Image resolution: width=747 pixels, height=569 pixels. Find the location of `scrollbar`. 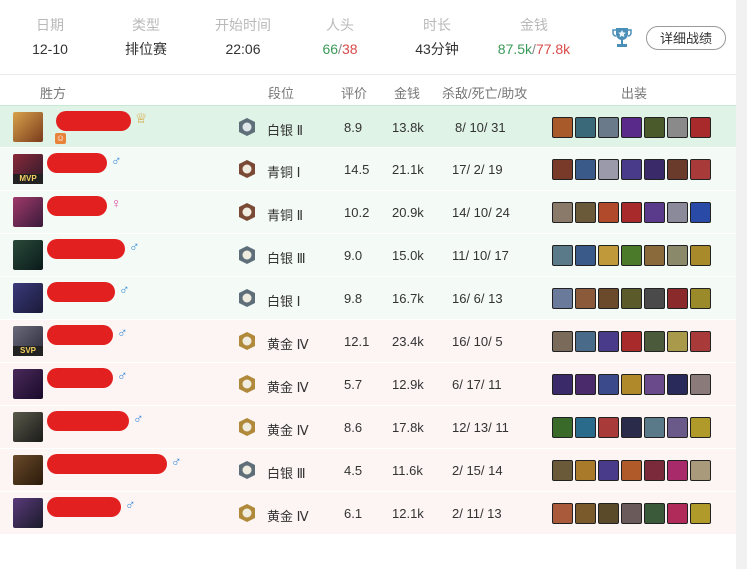

scrollbar is located at coordinates (741, 284).